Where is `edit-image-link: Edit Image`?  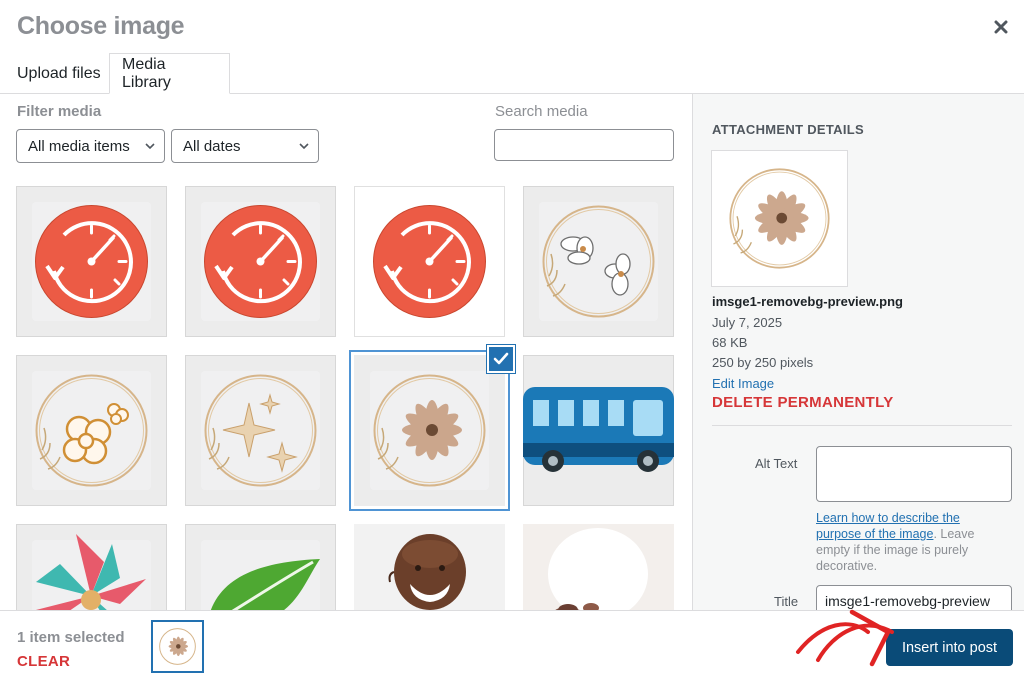
edit-image-link: Edit Image is located at coordinates (743, 383).